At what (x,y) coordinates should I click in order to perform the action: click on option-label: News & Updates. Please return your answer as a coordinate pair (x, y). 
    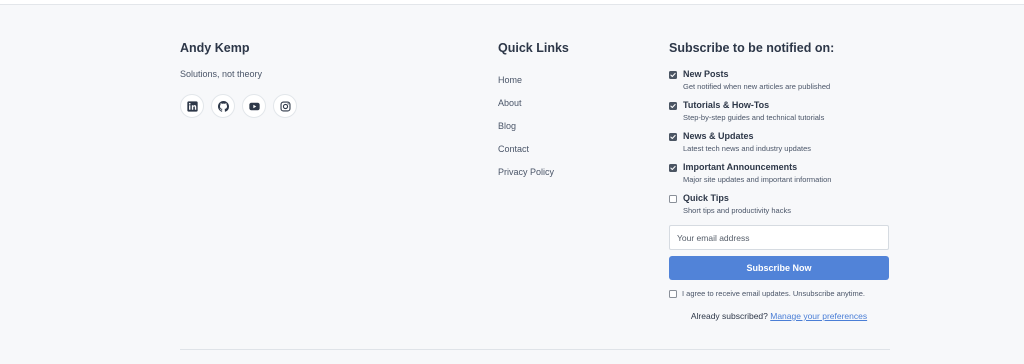
    Looking at the image, I should click on (718, 136).